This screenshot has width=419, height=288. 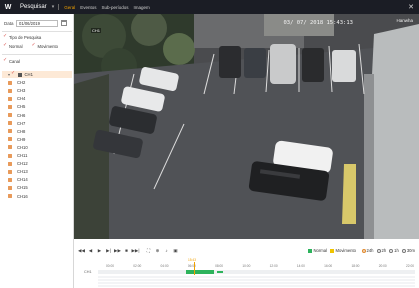 What do you see at coordinates (256, 272) in the screenshot?
I see `timeline-track` at bounding box center [256, 272].